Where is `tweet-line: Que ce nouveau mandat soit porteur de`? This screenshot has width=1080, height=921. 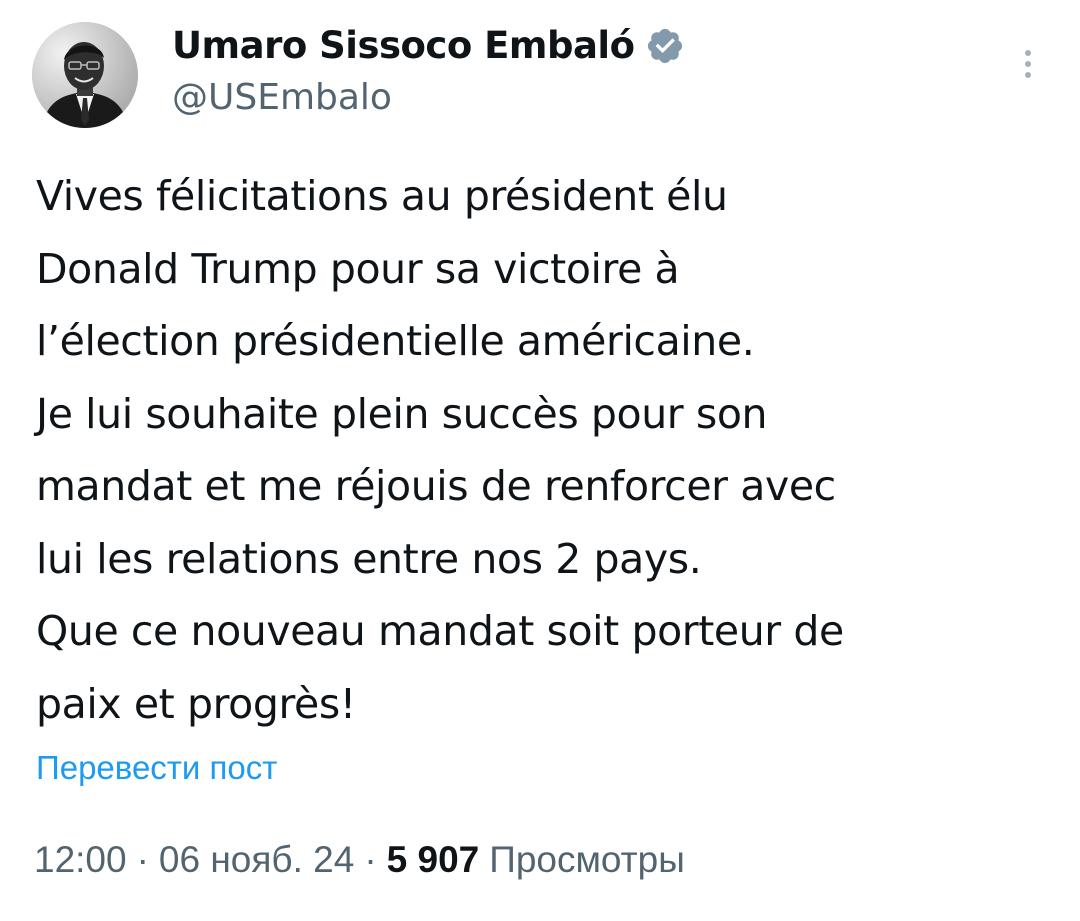
tweet-line: Que ce nouveau mandat soit porteur de is located at coordinates (440, 631).